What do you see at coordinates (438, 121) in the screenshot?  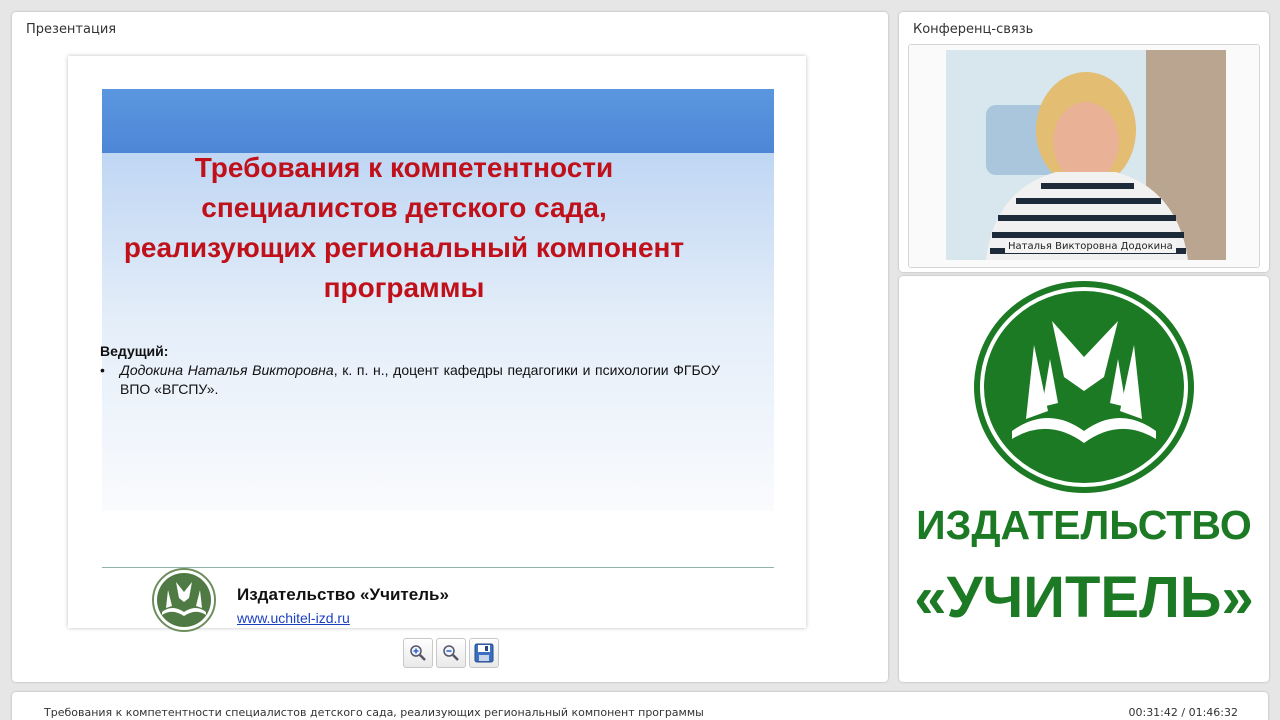 I see `slide-header-band` at bounding box center [438, 121].